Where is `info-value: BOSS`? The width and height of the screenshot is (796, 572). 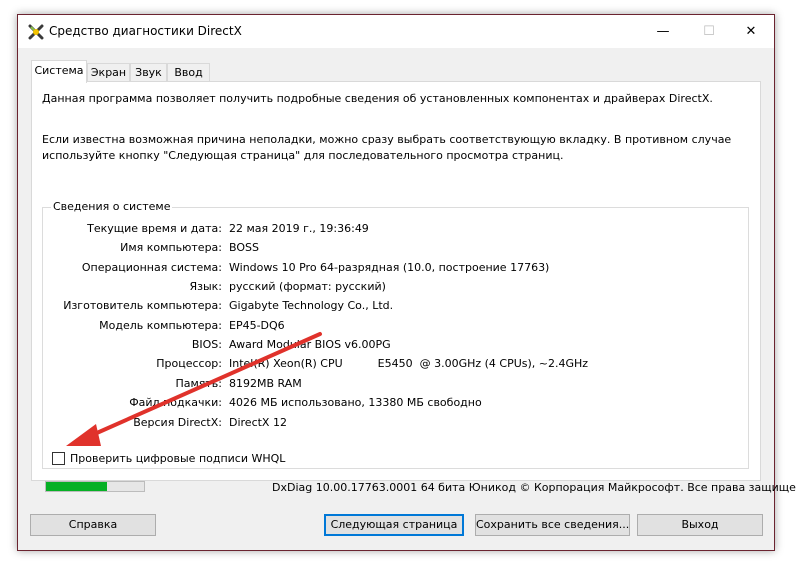
info-value: BOSS is located at coordinates (244, 247).